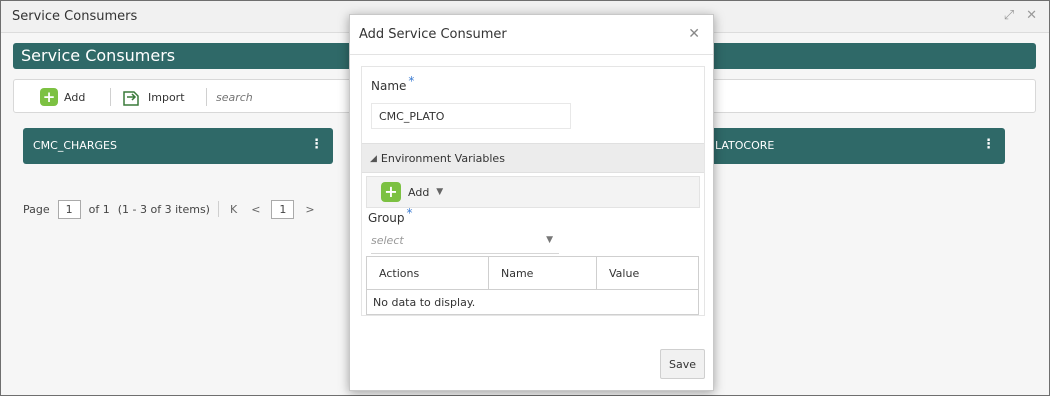  What do you see at coordinates (218, 209) in the screenshot?
I see `pager-divider` at bounding box center [218, 209].